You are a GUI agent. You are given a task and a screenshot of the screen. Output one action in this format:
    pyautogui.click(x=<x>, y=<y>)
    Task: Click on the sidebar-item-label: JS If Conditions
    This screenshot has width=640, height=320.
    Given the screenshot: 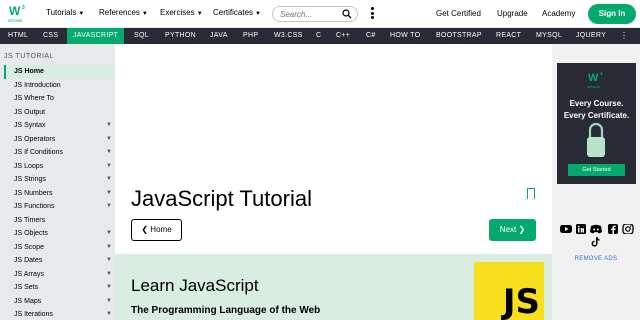 What is the action you would take?
    pyautogui.click(x=39, y=152)
    